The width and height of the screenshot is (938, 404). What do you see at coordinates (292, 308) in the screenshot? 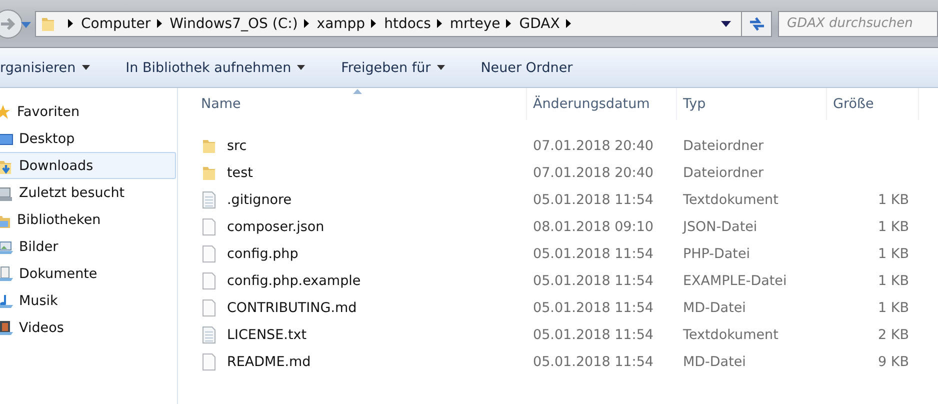
I see `file-name: CONTRIBUTING.md` at bounding box center [292, 308].